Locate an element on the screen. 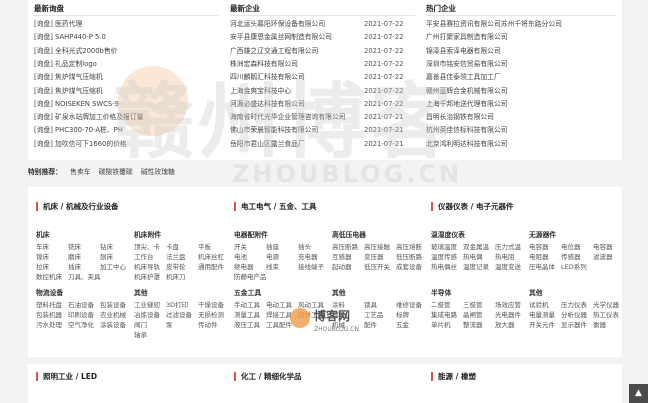 This screenshot has width=648, height=403. subcategory-link: 通用配件 is located at coordinates (211, 266).